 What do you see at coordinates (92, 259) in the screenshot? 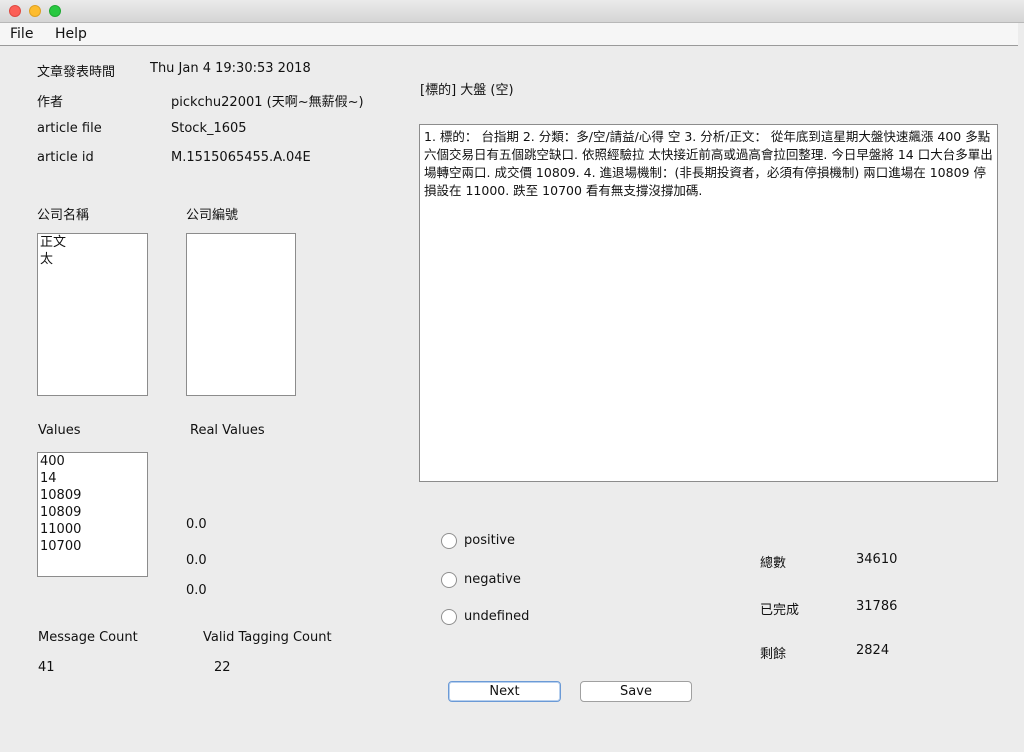
I see `list-item: 太` at bounding box center [92, 259].